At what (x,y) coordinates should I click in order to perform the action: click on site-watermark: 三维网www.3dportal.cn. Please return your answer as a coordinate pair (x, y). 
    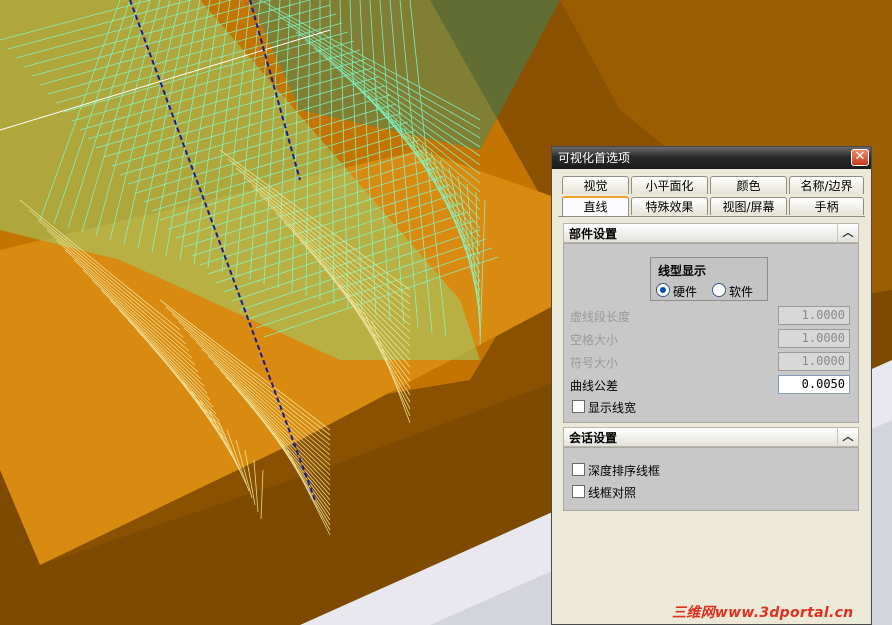
    Looking at the image, I should click on (763, 613).